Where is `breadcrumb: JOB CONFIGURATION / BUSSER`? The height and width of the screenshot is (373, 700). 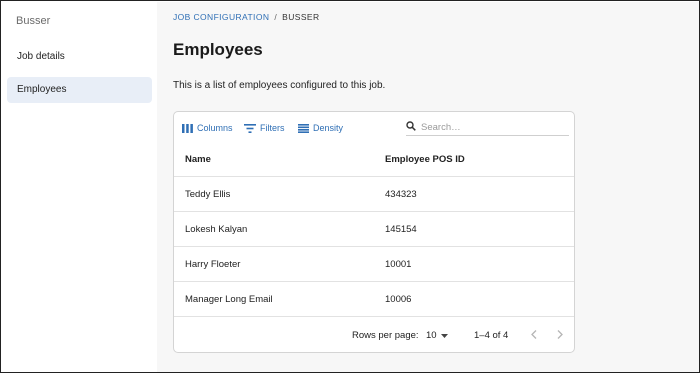 breadcrumb: JOB CONFIGURATION / BUSSER is located at coordinates (246, 17).